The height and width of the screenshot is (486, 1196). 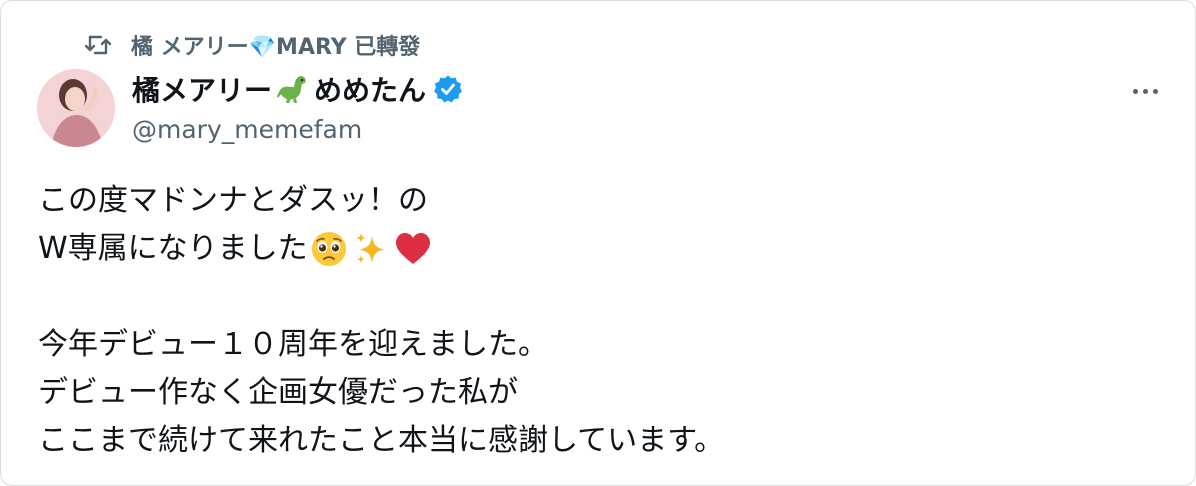 I want to click on red-heart-emoji, so click(x=413, y=249).